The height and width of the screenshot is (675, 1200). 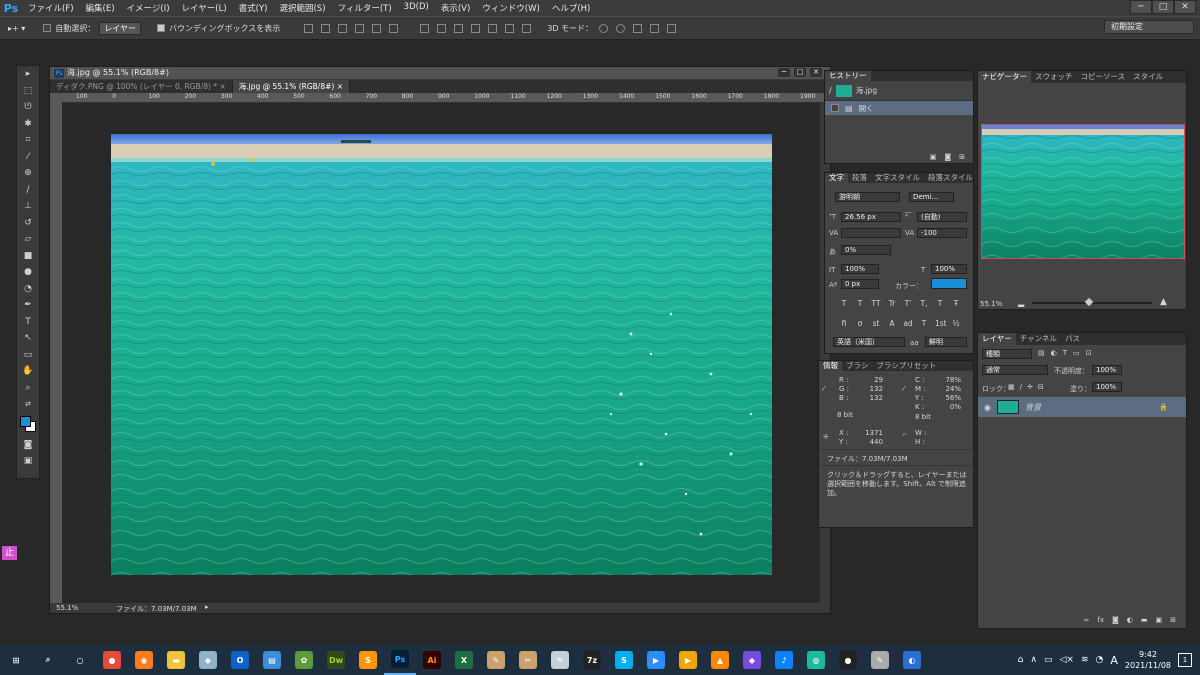 I want to click on swap-colors-icon: ⇄, so click(x=28, y=404).